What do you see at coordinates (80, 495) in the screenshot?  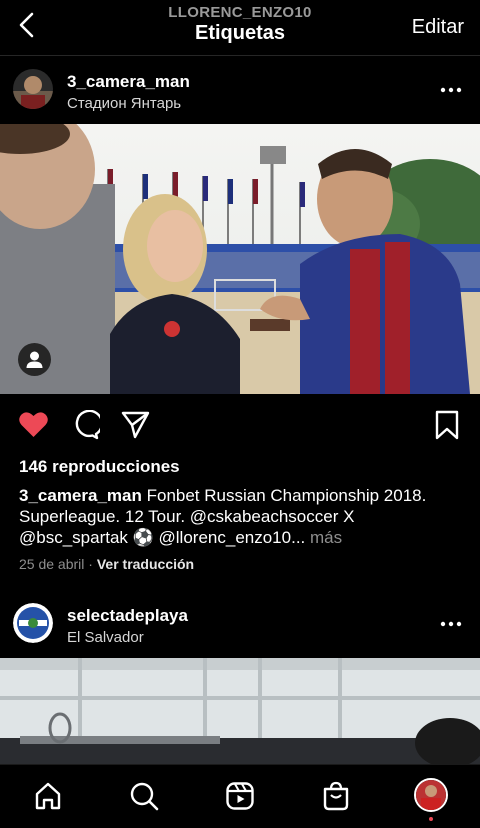 I see `caption-username: 3_camera_man` at bounding box center [80, 495].